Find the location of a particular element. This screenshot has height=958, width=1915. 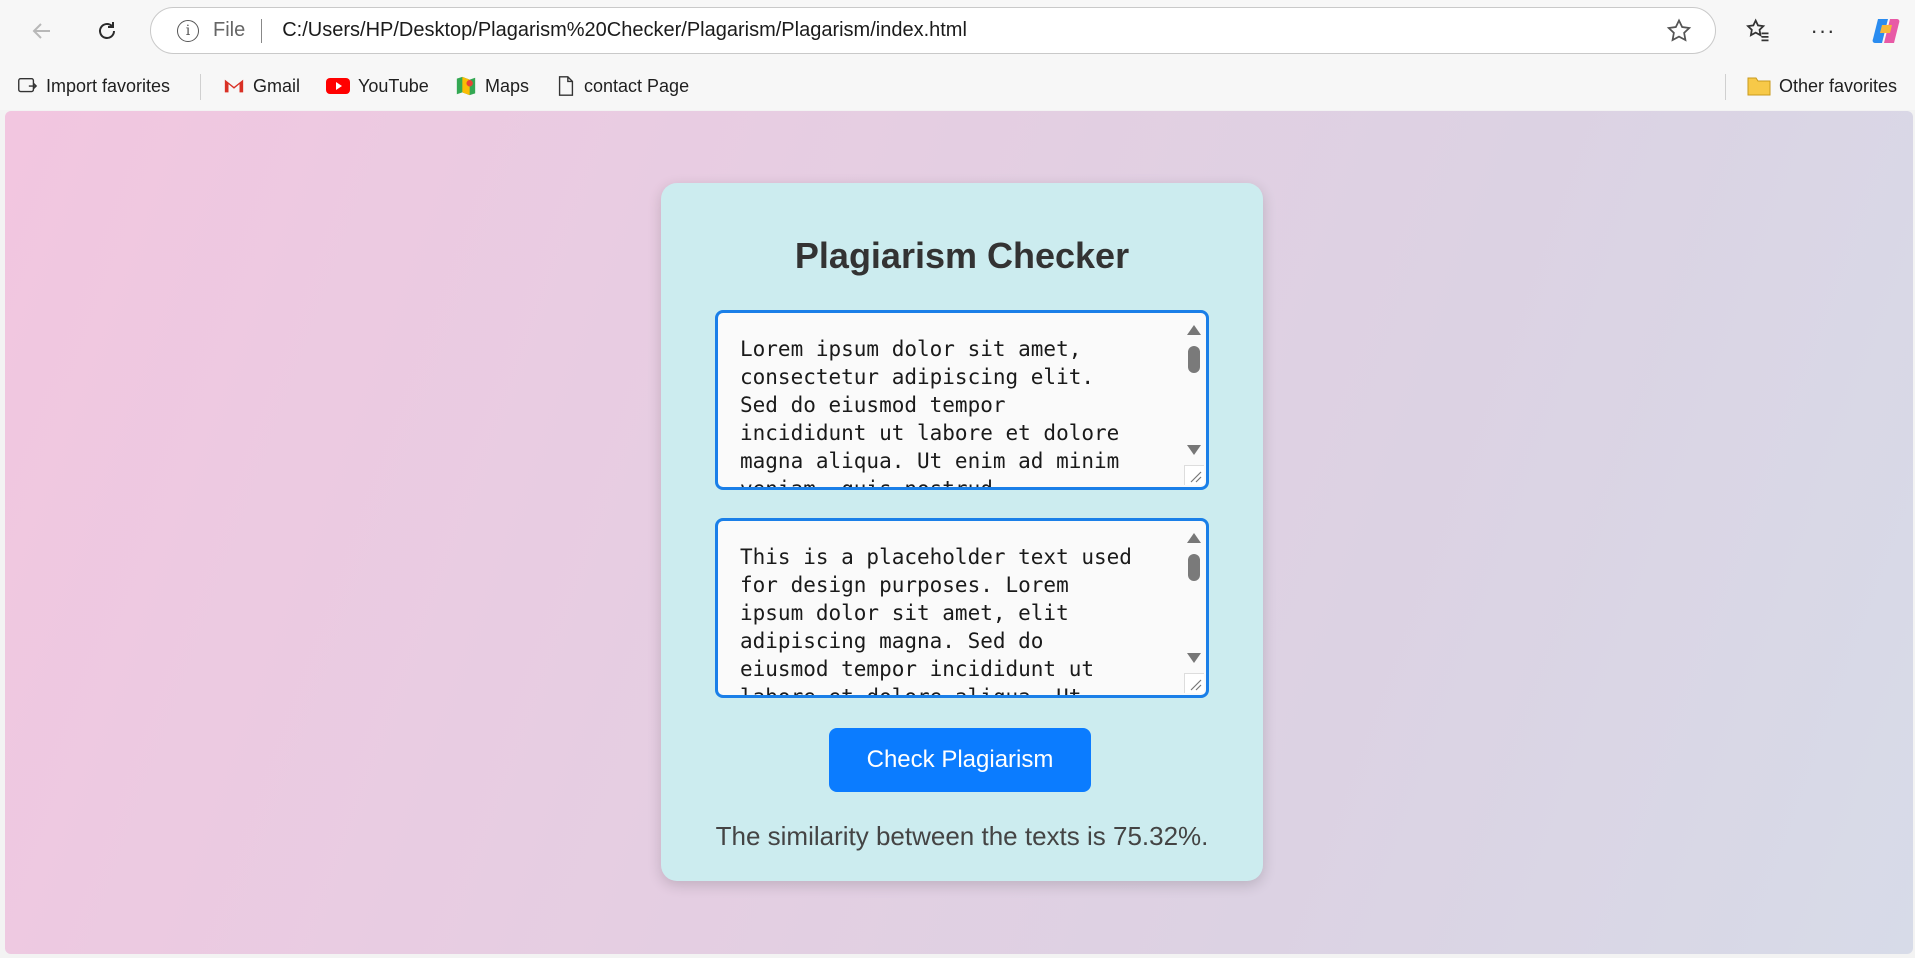

favorite-maps: Maps is located at coordinates (492, 86).